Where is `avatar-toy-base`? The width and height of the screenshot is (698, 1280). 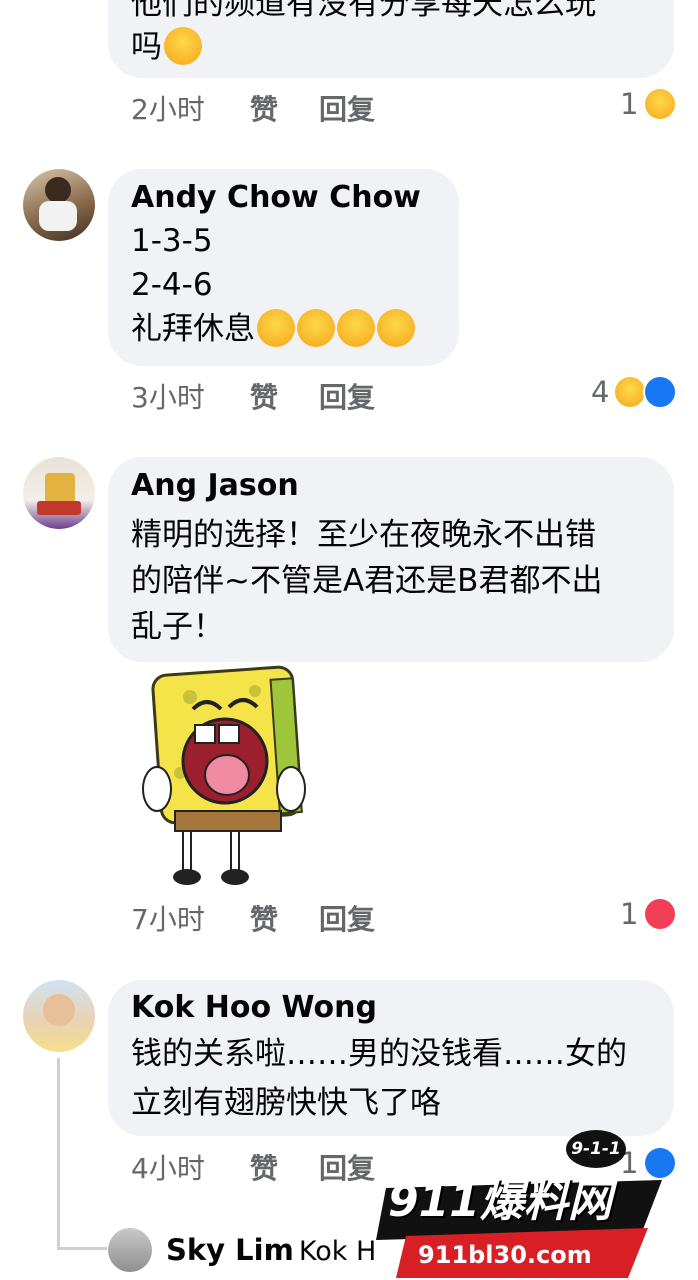
avatar-toy-base is located at coordinates (59, 508).